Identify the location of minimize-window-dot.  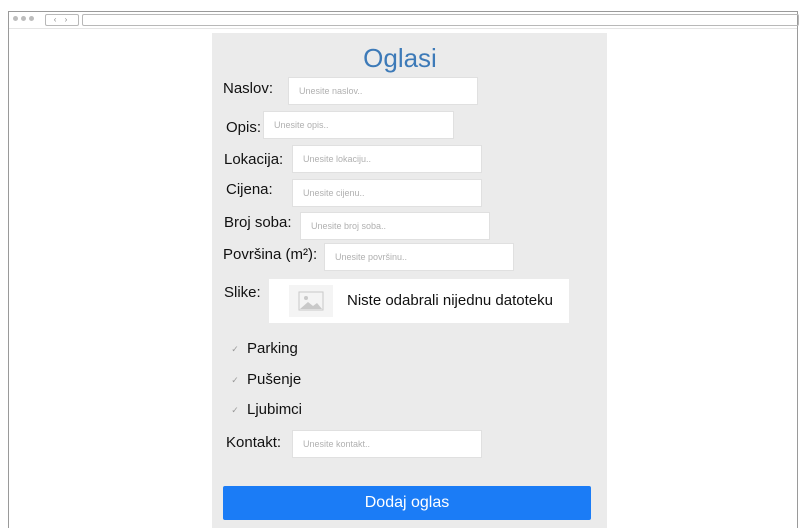
(23, 18).